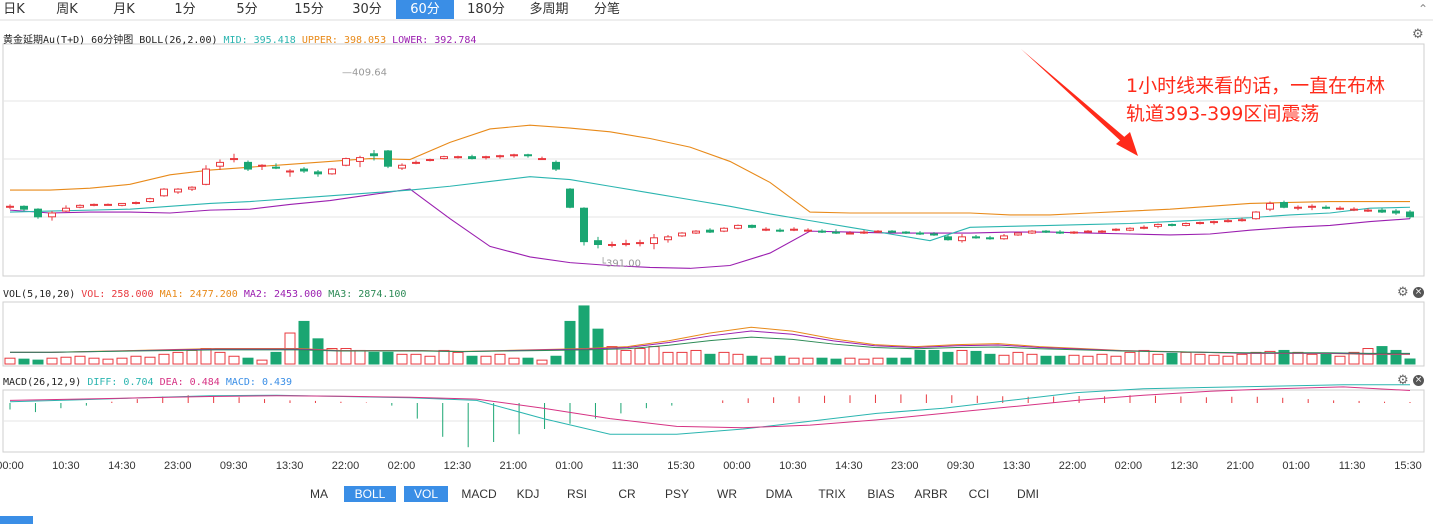  What do you see at coordinates (1296, 466) in the screenshot?
I see `x-axis-tick-label: 01:00` at bounding box center [1296, 466].